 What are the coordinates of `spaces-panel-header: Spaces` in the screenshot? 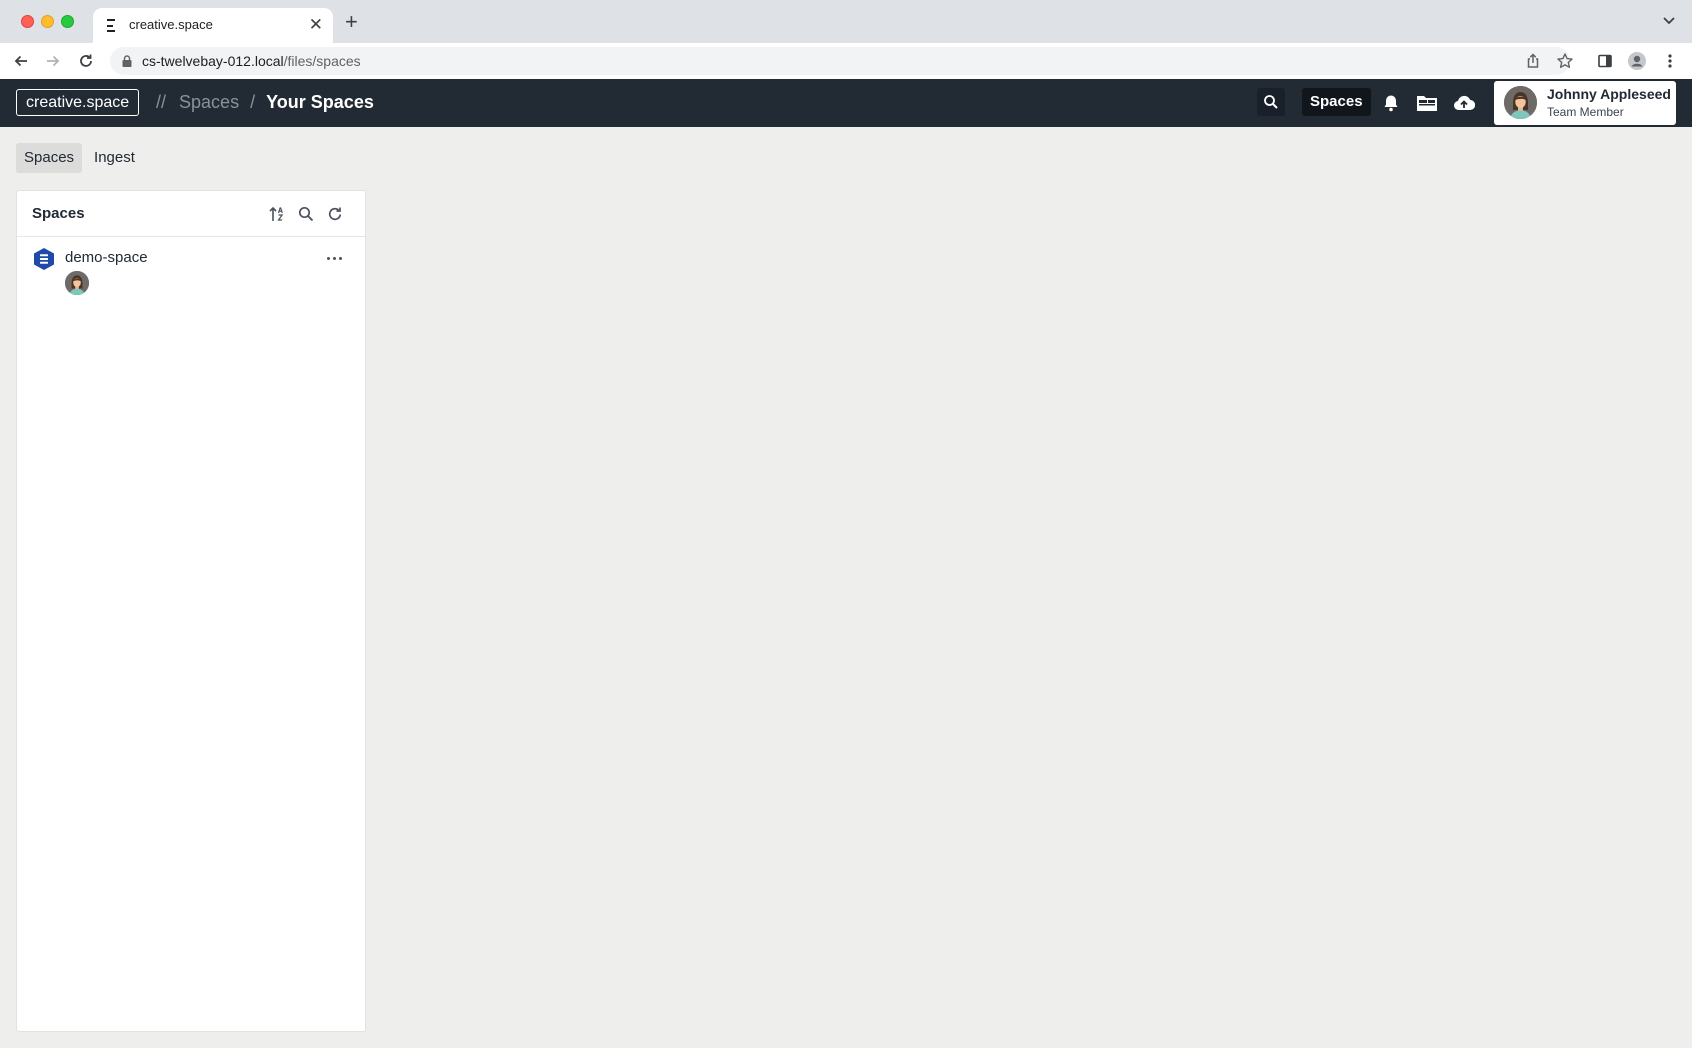 It's located at (191, 214).